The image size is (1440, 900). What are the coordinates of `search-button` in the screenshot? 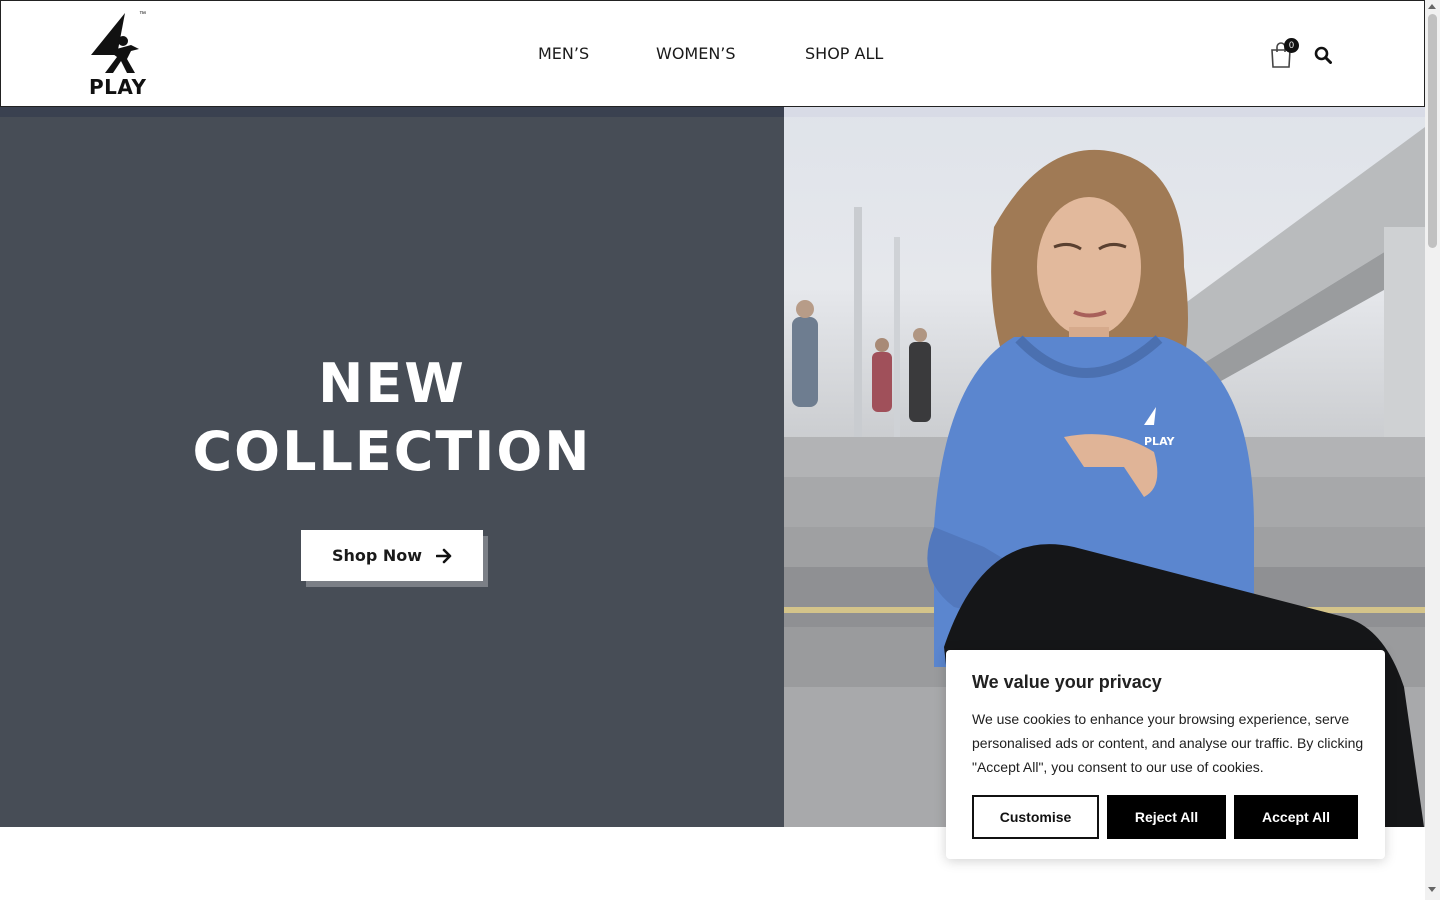 It's located at (1323, 55).